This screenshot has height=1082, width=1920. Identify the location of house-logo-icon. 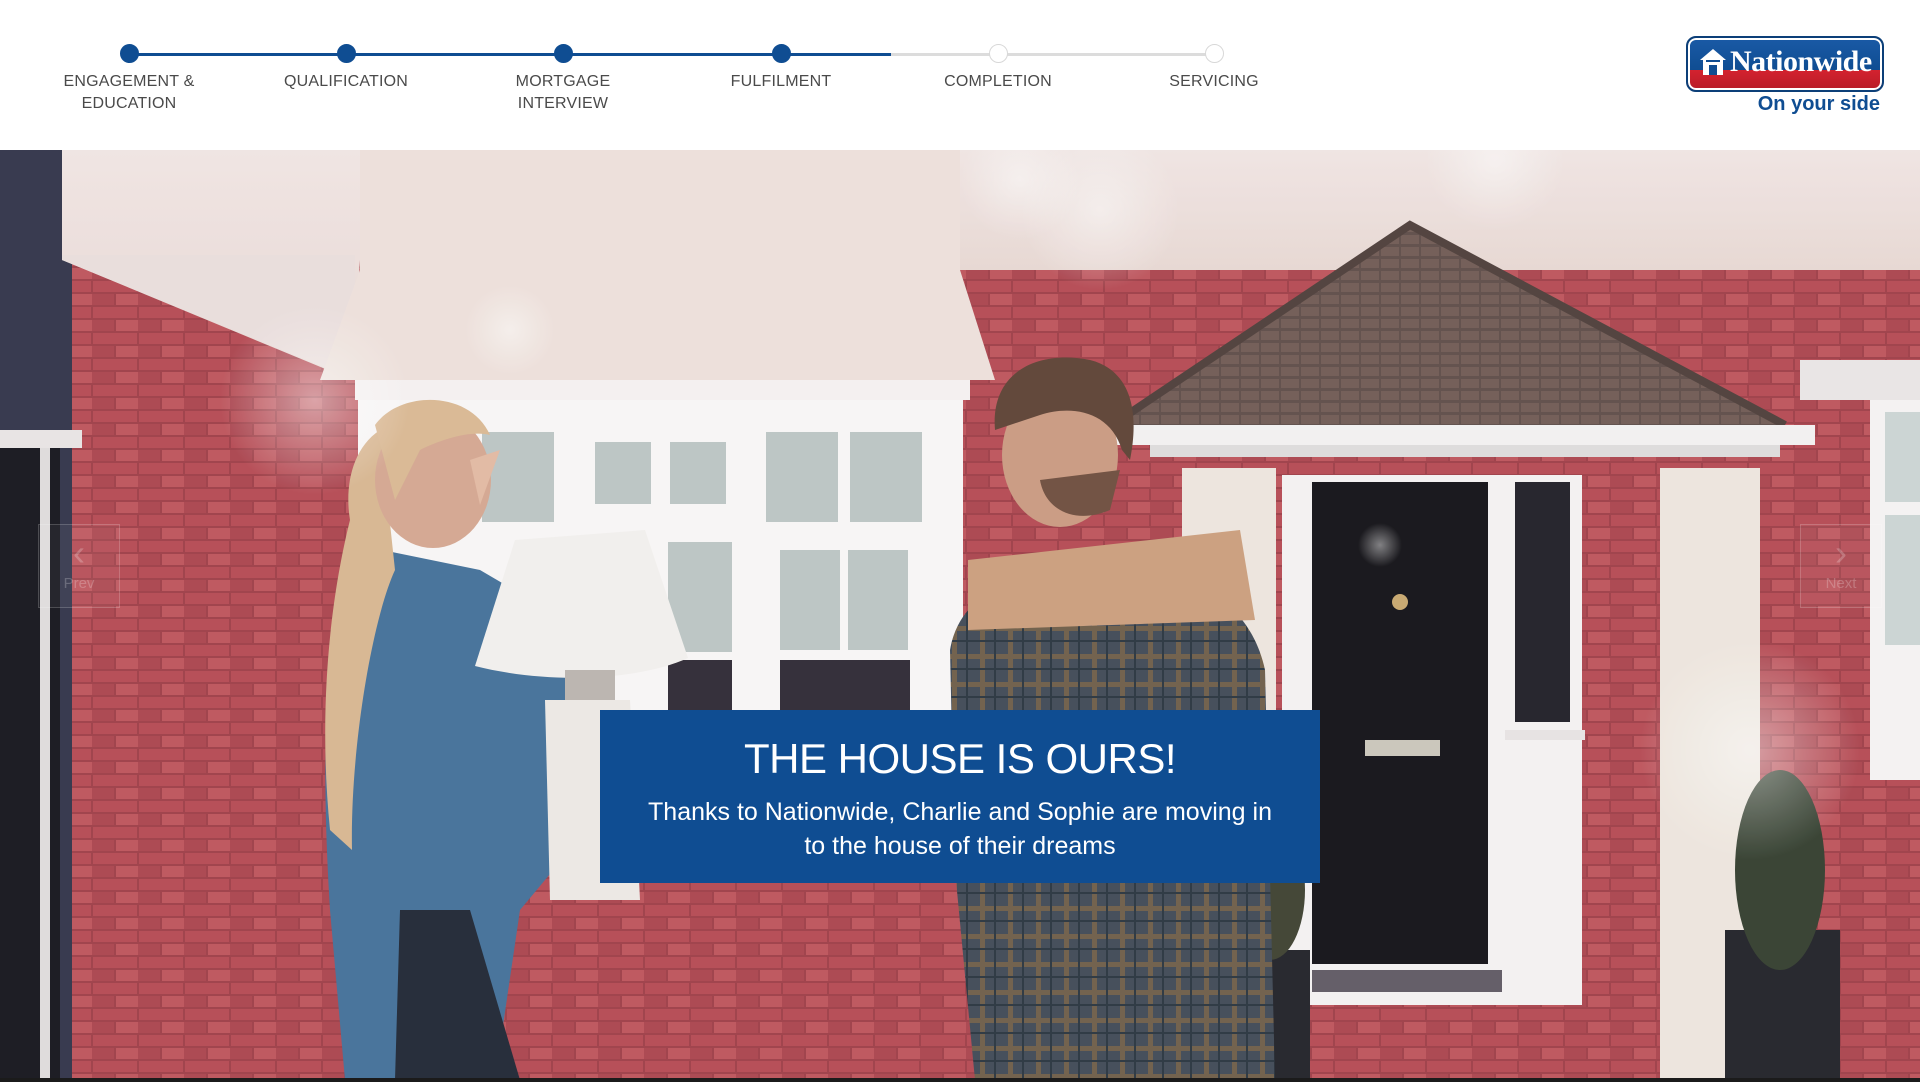
(1713, 62).